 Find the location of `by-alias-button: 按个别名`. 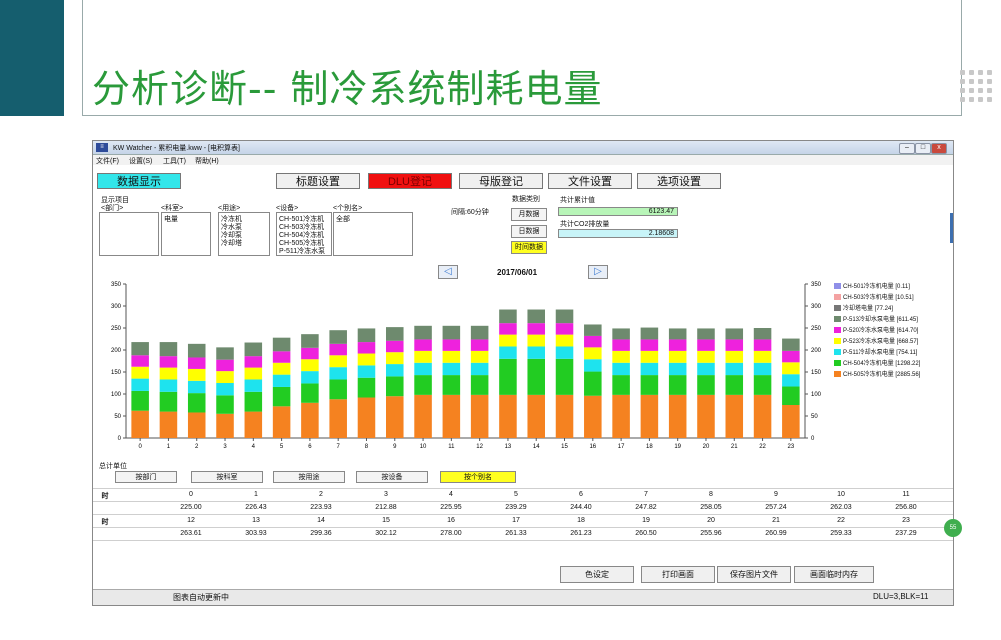

by-alias-button: 按个别名 is located at coordinates (478, 477).